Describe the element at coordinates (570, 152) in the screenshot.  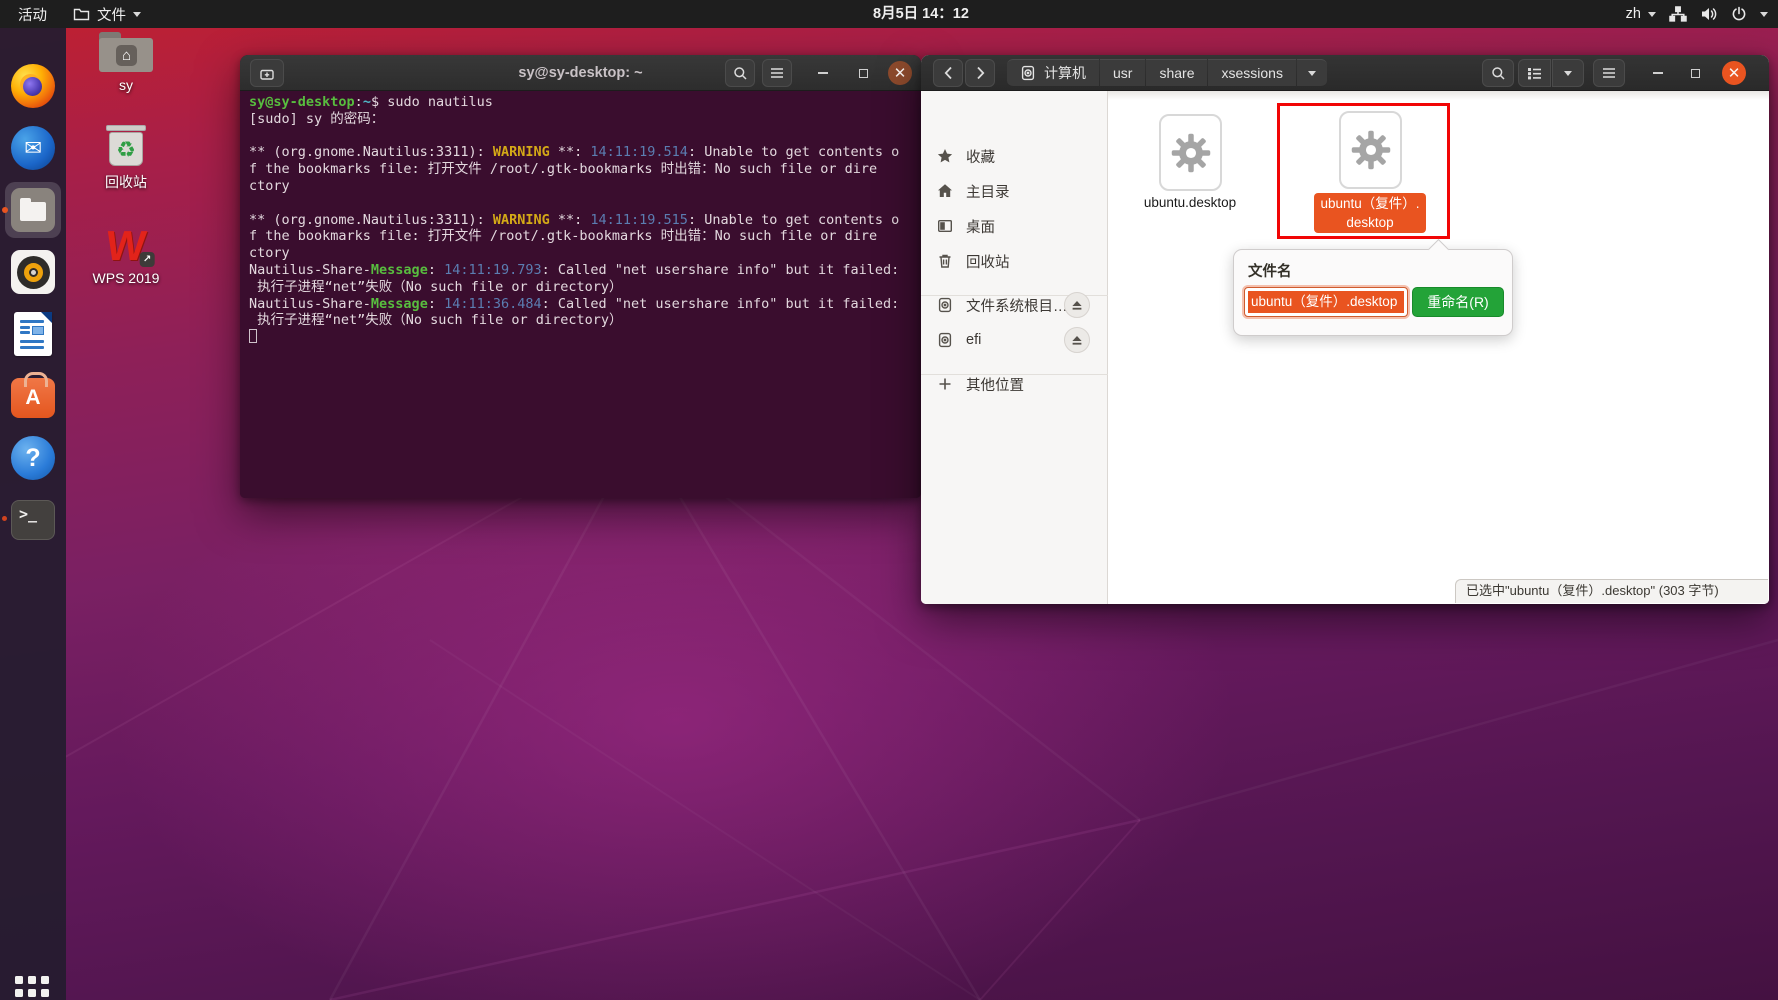
I see `terminal-text-segment: **:` at that location.